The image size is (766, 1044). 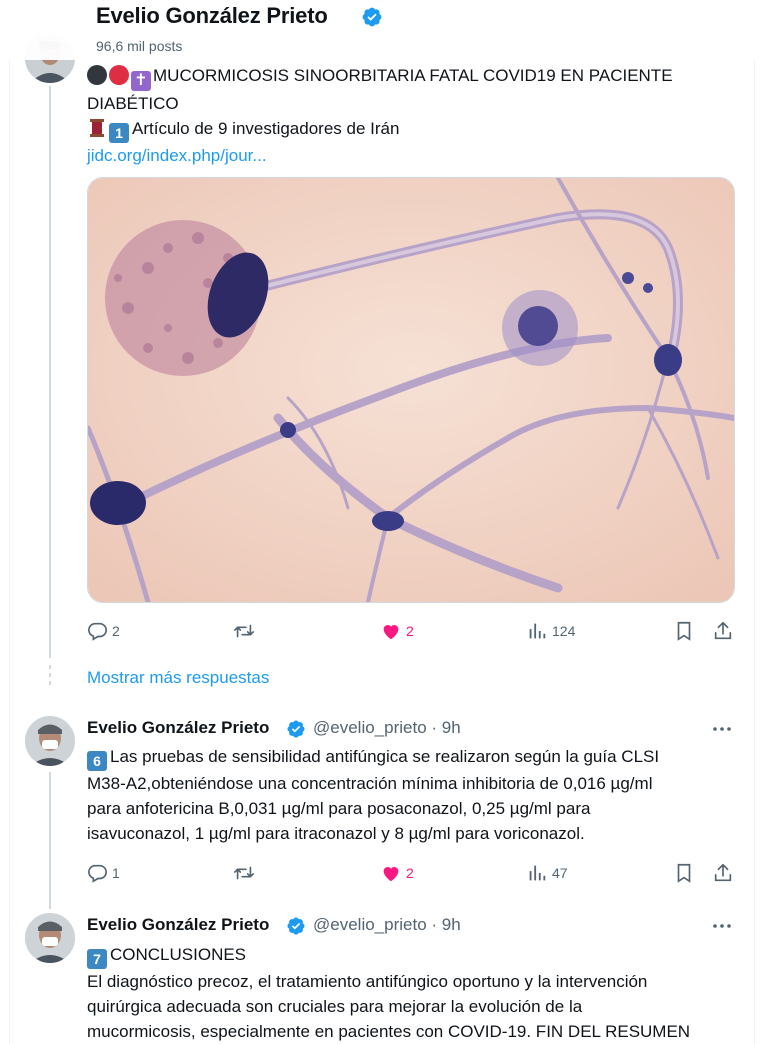 I want to click on views-count: 124, so click(x=564, y=631).